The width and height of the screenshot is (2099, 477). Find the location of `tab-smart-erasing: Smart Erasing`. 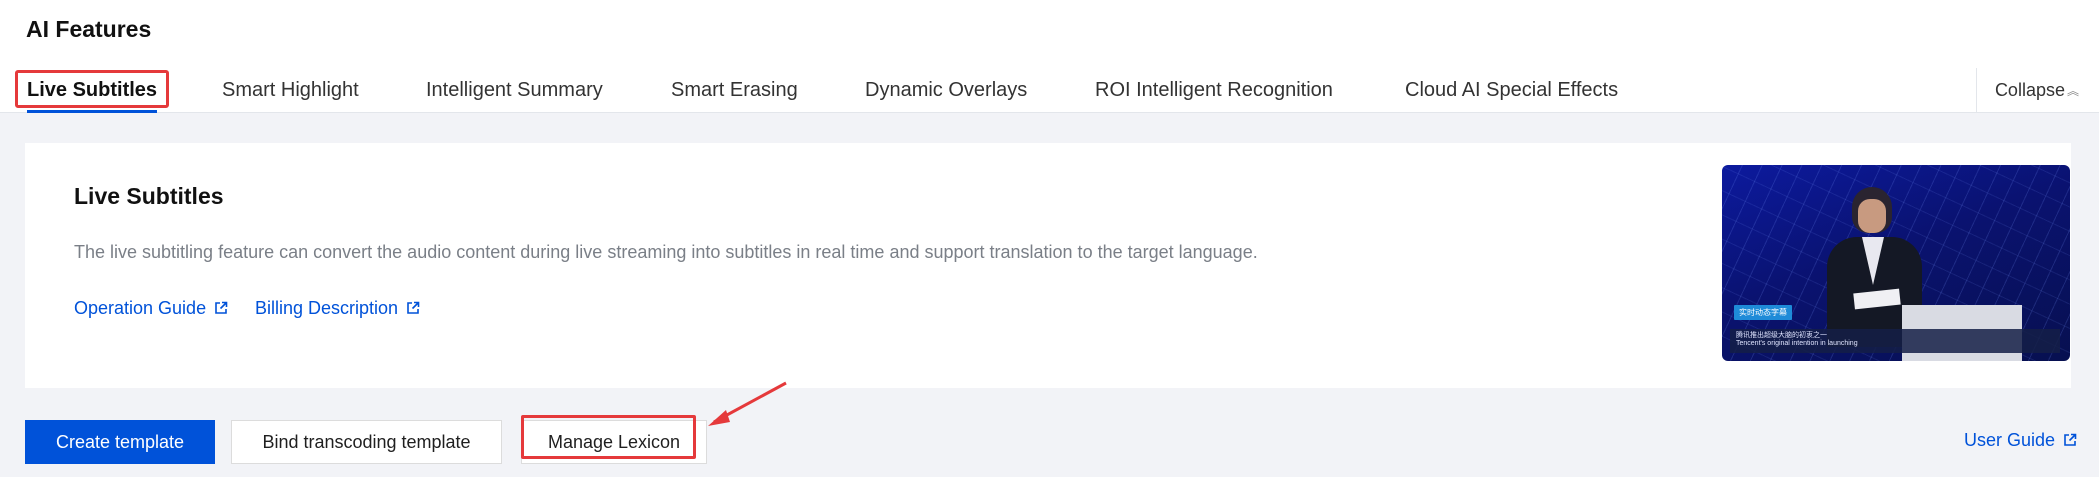

tab-smart-erasing: Smart Erasing is located at coordinates (734, 90).